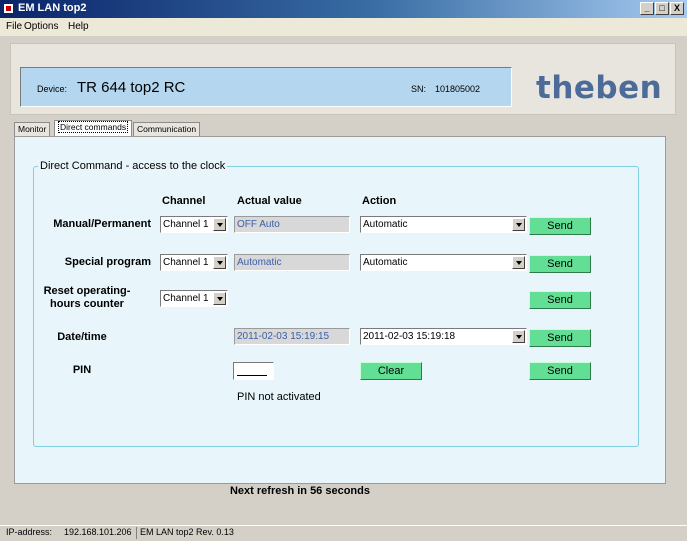  Describe the element at coordinates (279, 397) in the screenshot. I see `pin-status: PIN not activated` at that location.